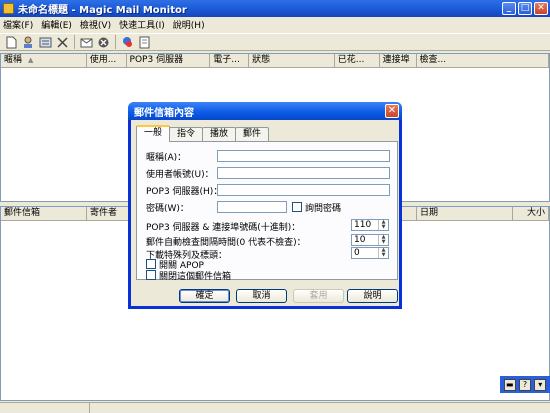 The height and width of the screenshot is (413, 550). What do you see at coordinates (103, 42) in the screenshot?
I see `stop-icon` at bounding box center [103, 42].